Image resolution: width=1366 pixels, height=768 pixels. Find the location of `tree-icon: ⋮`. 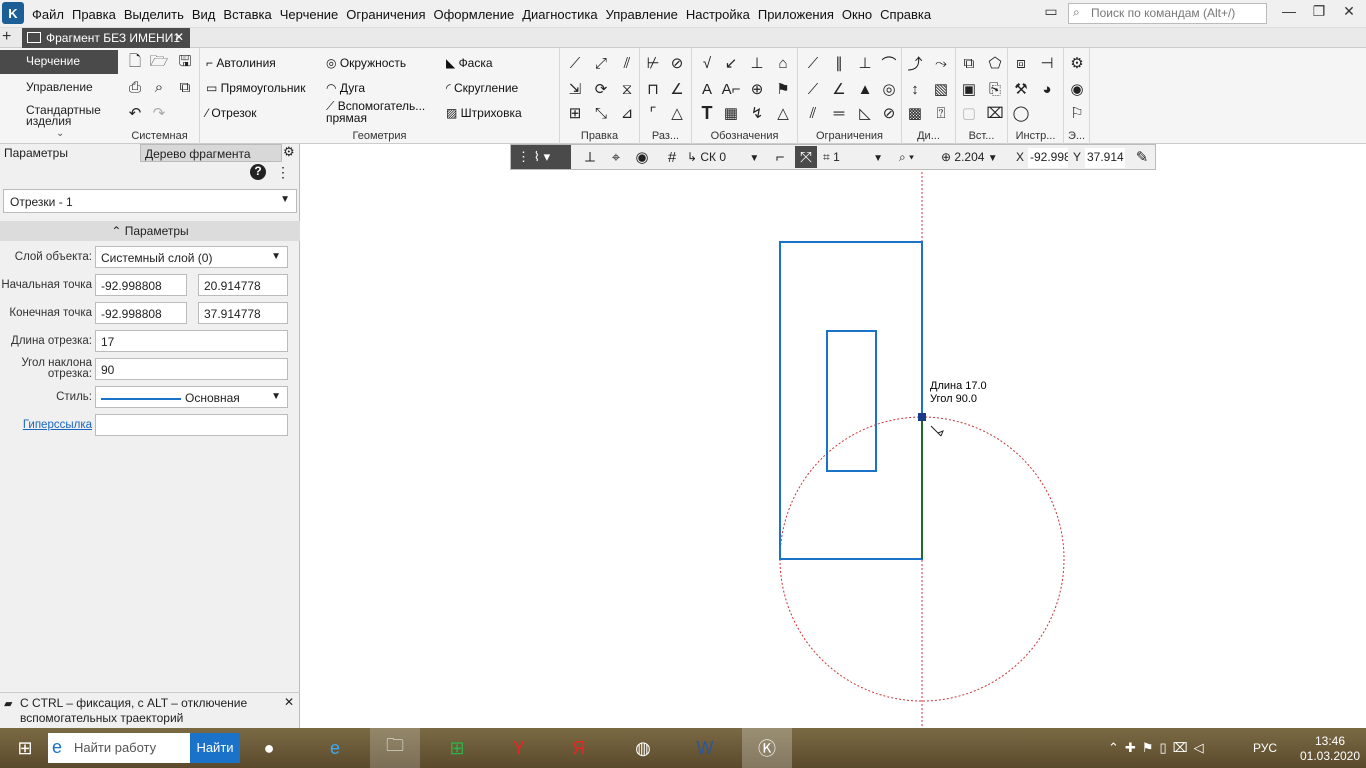

tree-icon: ⋮ is located at coordinates (283, 172).